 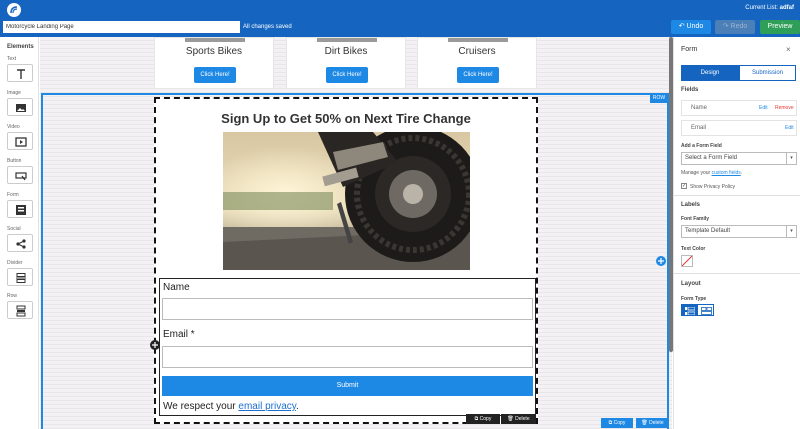 I want to click on section-copy-label: Copy, so click(x=485, y=419).